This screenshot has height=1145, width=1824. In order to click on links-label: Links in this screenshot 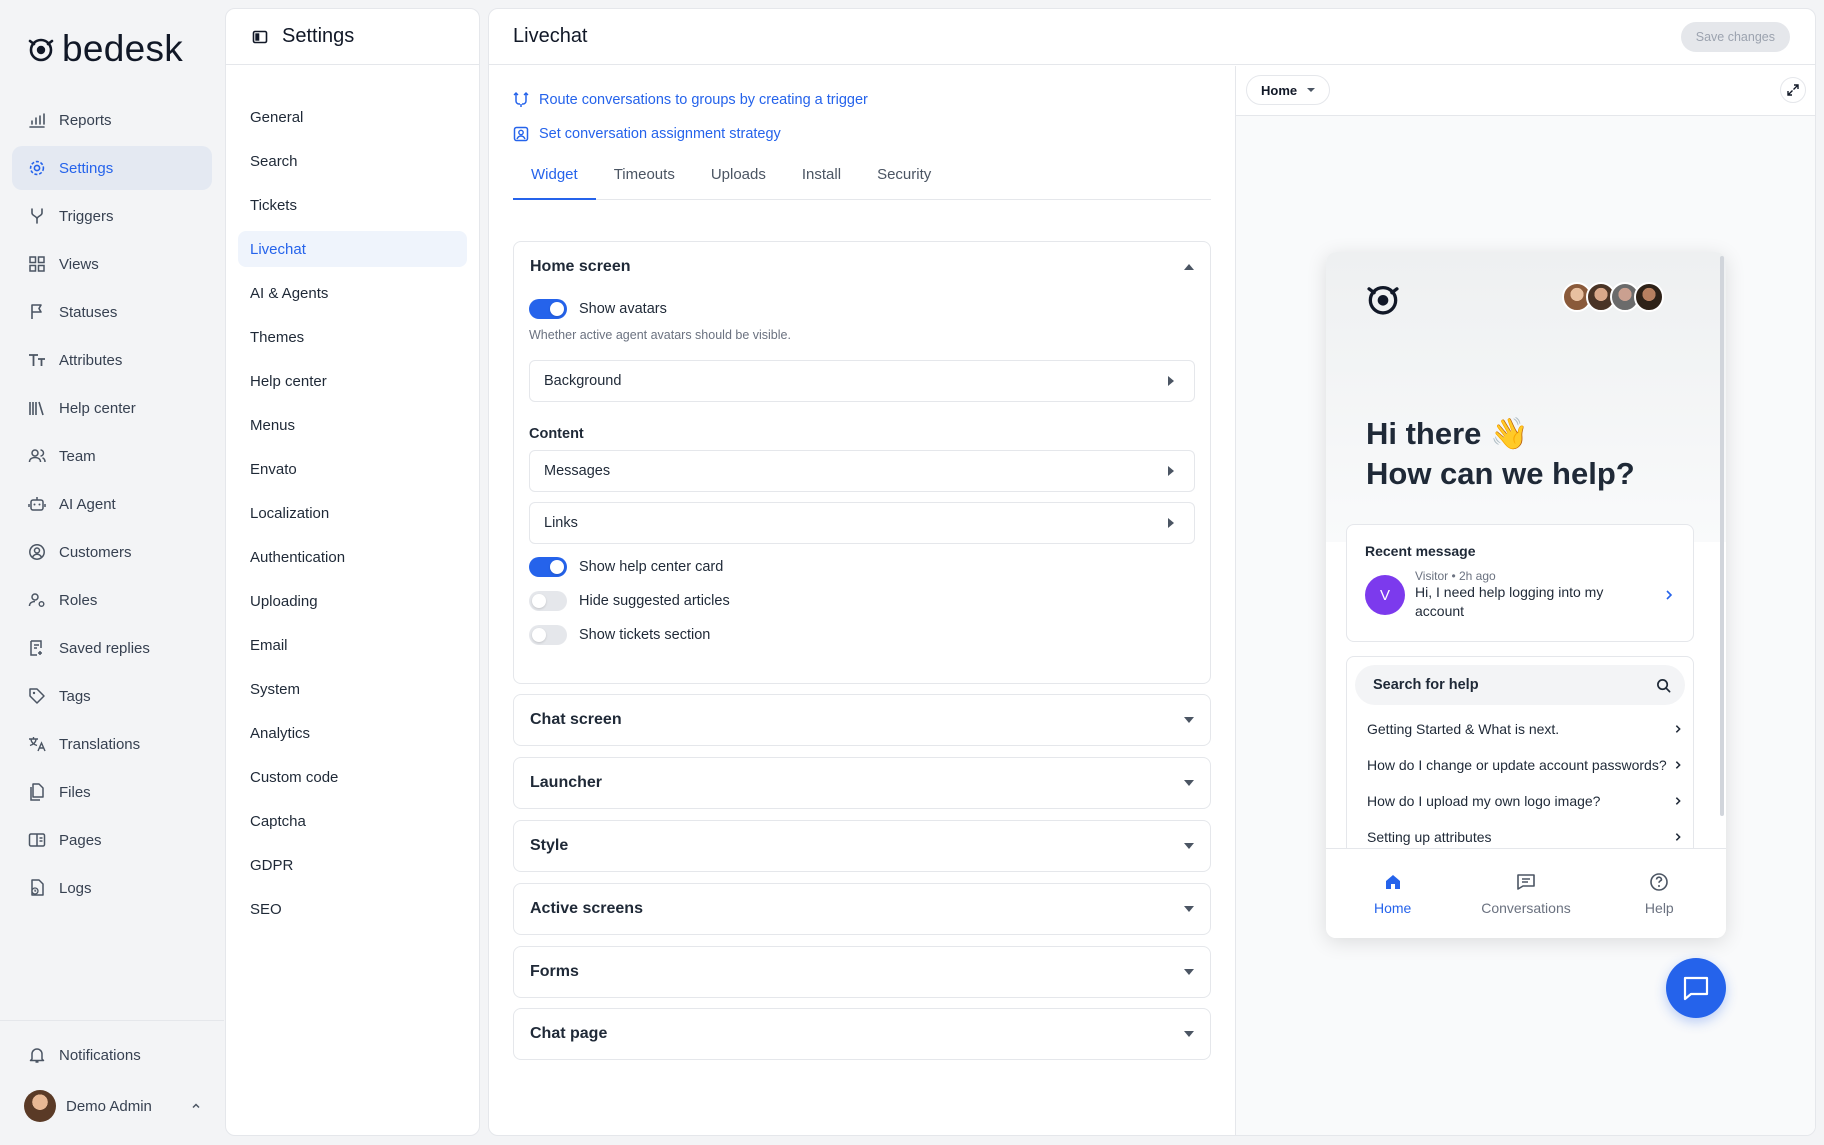, I will do `click(561, 523)`.